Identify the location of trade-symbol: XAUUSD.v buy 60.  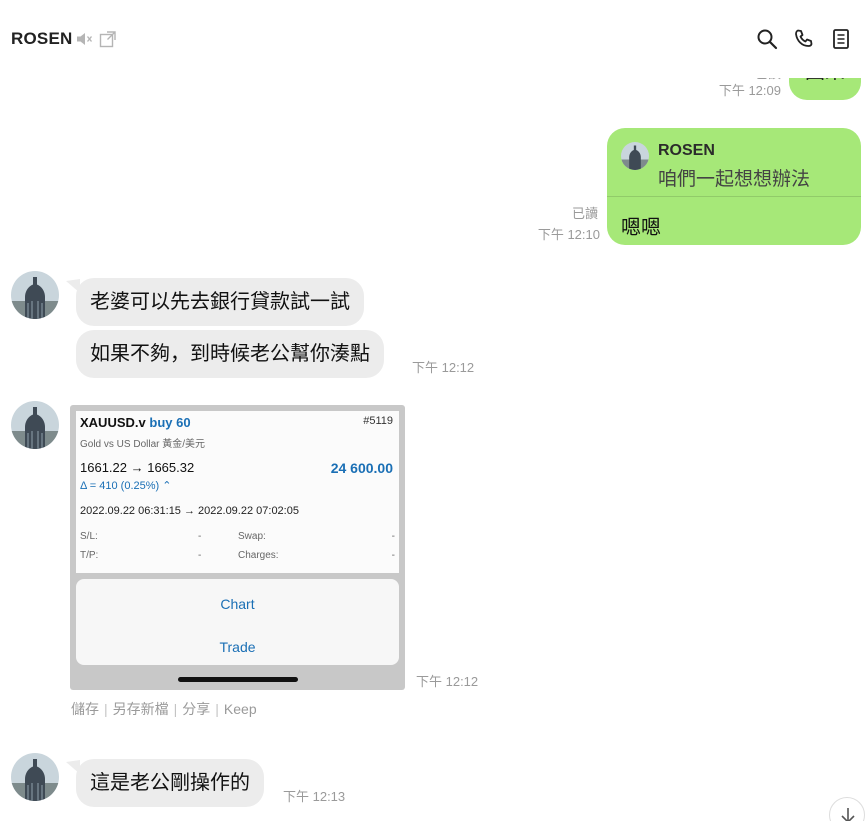
(135, 422).